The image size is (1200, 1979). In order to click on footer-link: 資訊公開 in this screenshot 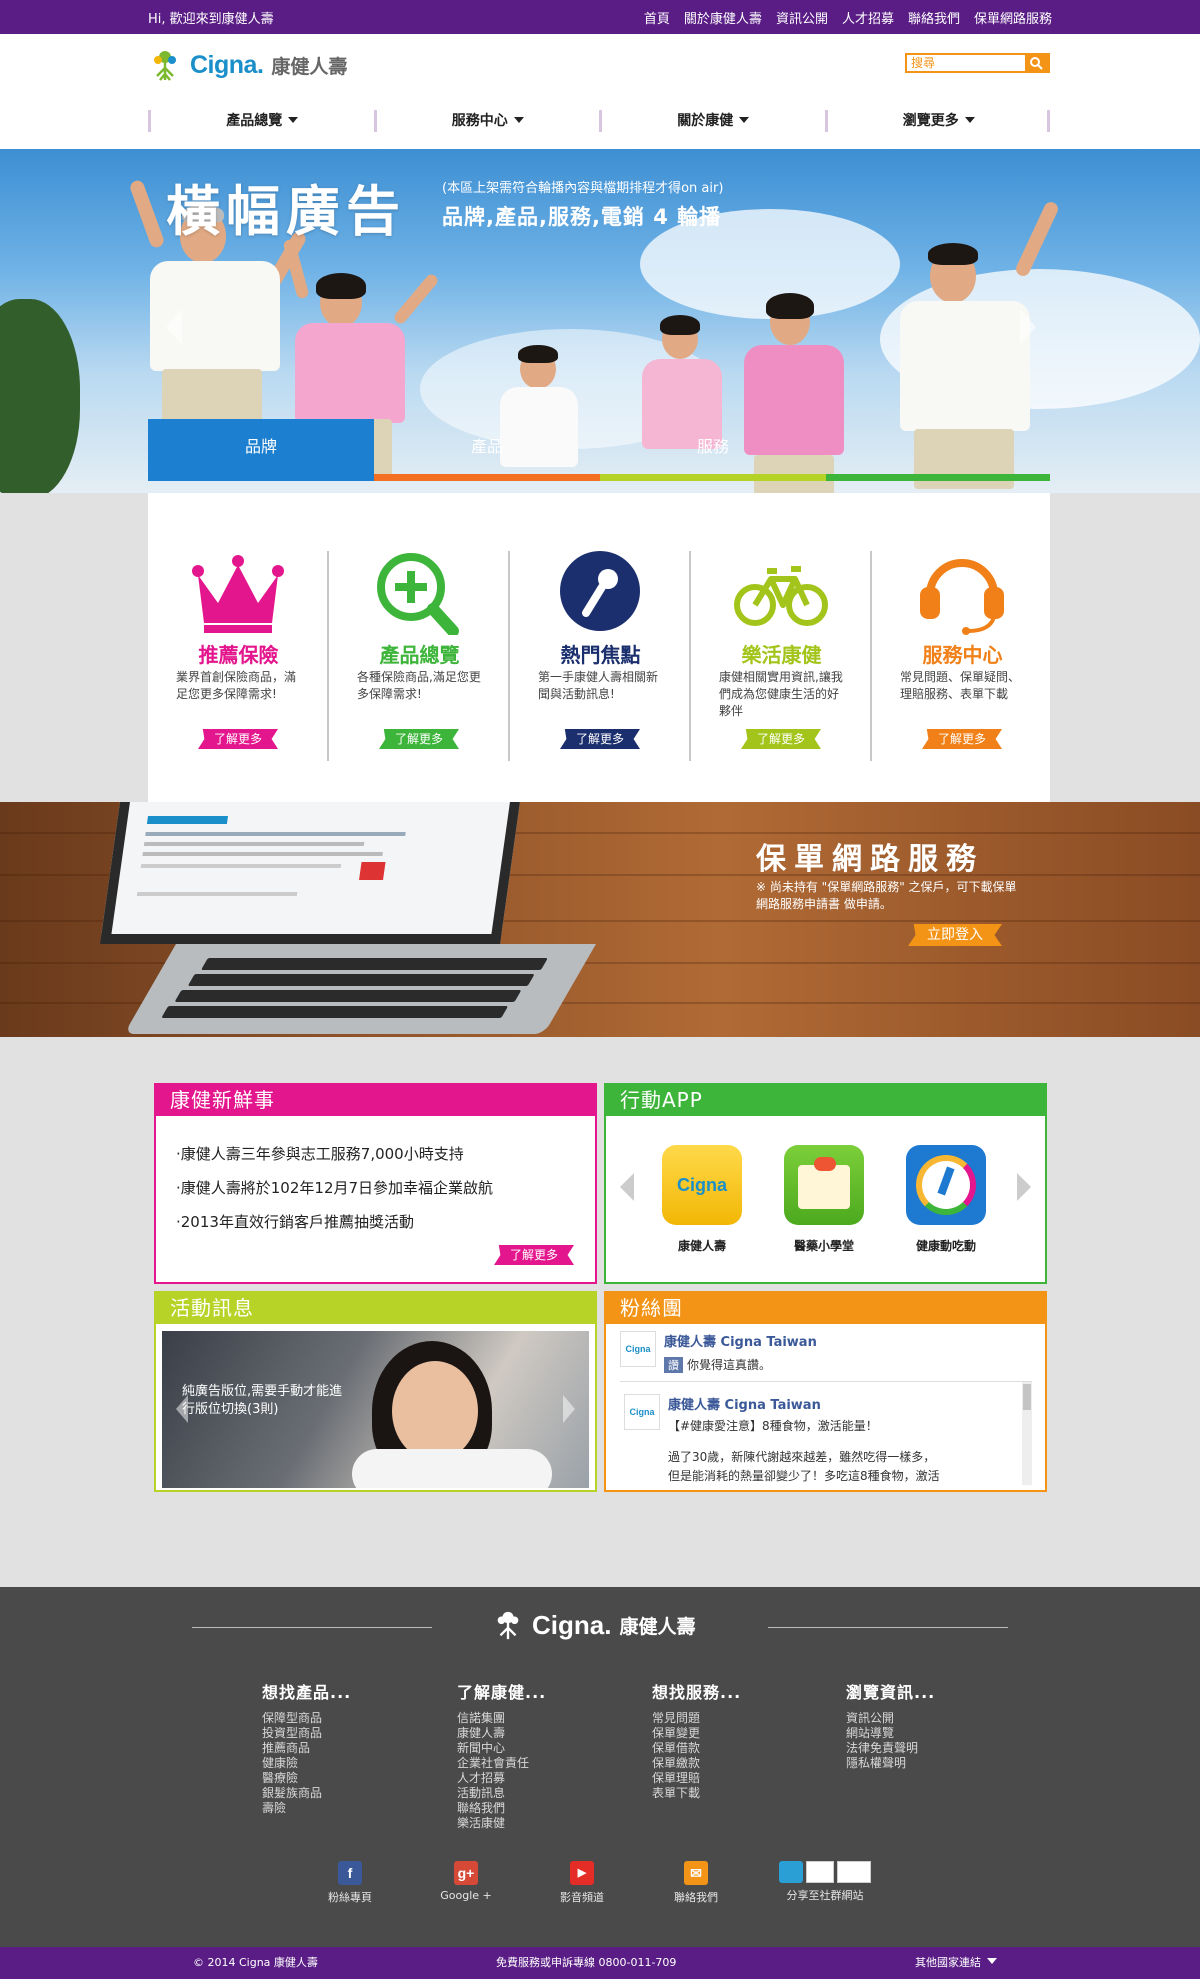, I will do `click(936, 1718)`.